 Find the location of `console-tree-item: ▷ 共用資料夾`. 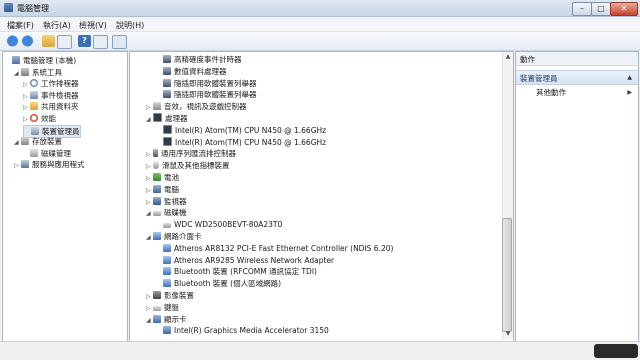

console-tree-item: ▷ 共用資料夾 is located at coordinates (51, 106).